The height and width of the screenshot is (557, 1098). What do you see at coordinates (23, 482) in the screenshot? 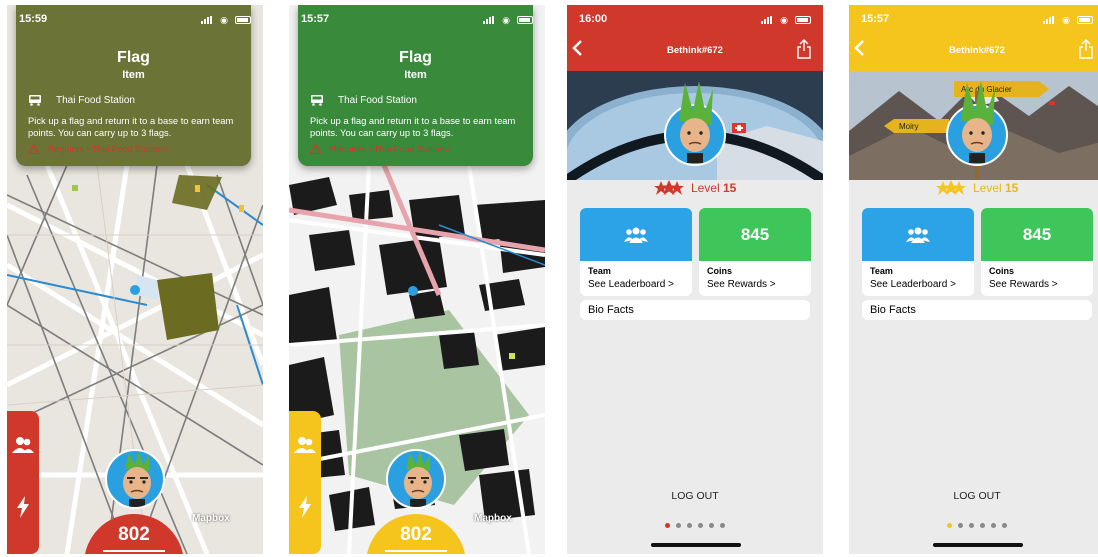
I see `side-action-tab` at bounding box center [23, 482].